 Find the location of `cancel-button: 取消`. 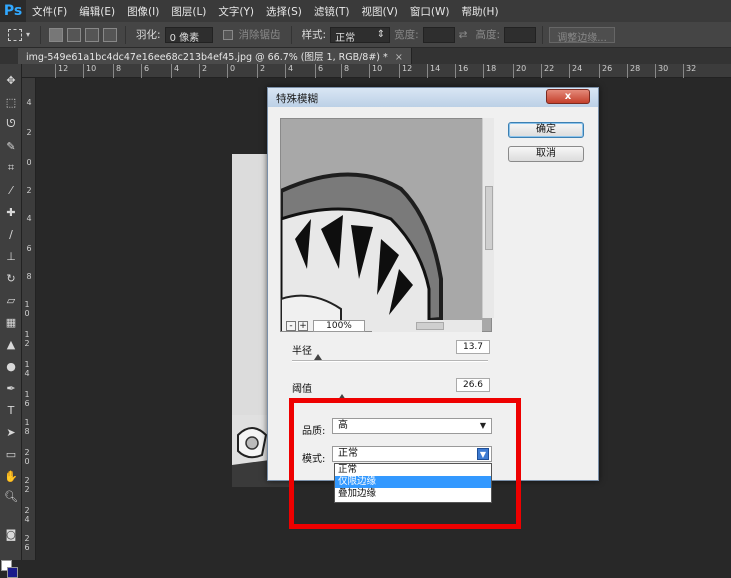

cancel-button: 取消 is located at coordinates (546, 154).